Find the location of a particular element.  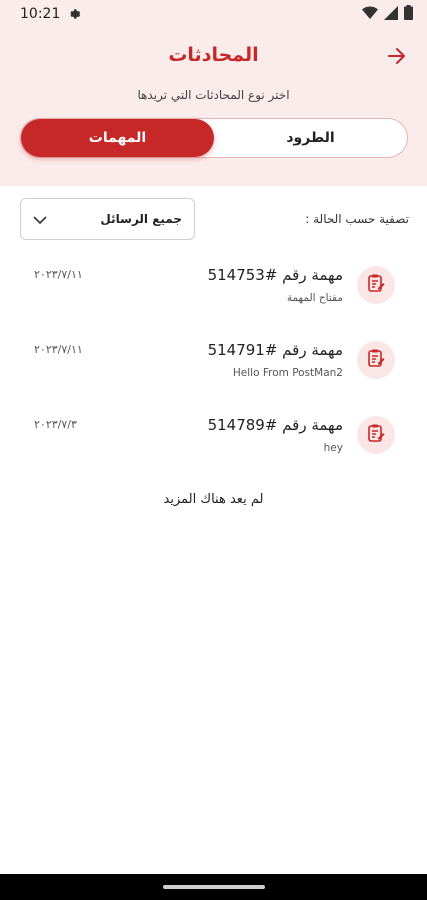

task-subtitle: Hello From PostMan2 is located at coordinates (287, 373).